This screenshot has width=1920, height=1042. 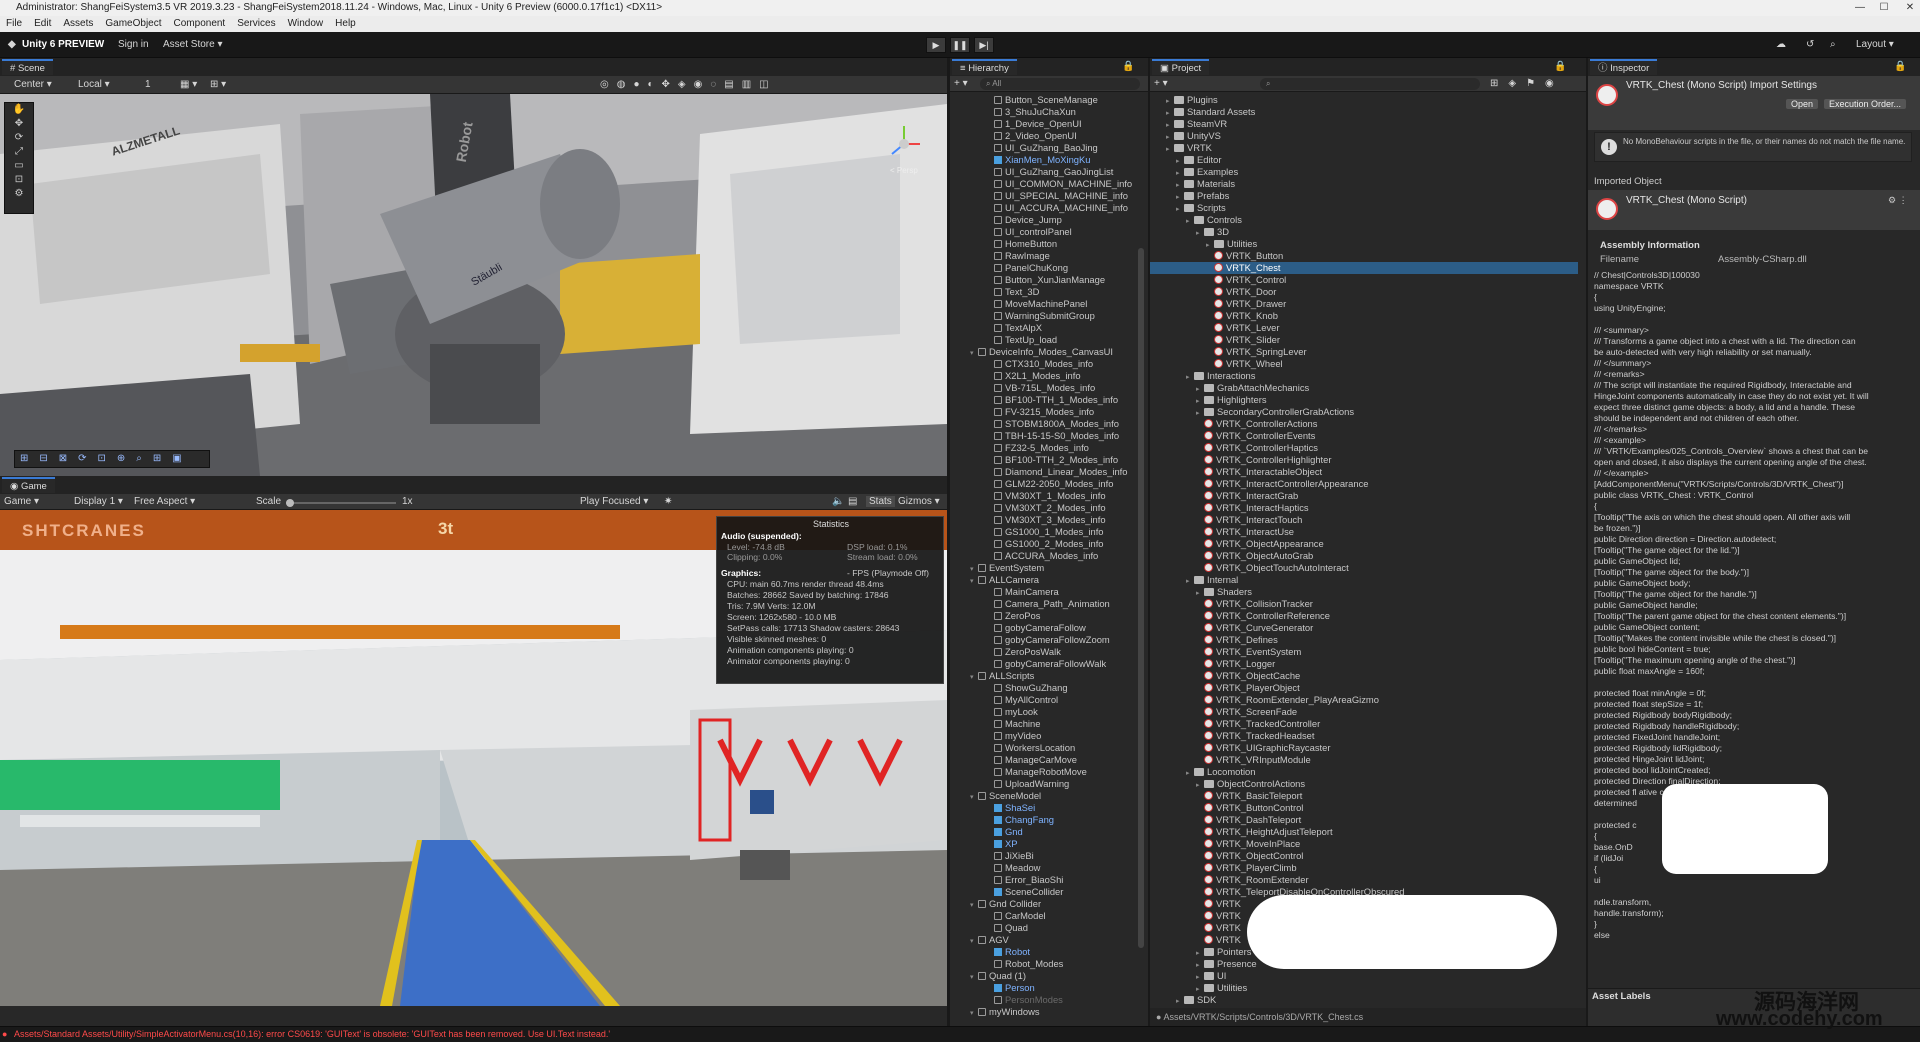 I want to click on project-item: VRTK_ObjectTouchAutoInteract, so click(x=1364, y=568).